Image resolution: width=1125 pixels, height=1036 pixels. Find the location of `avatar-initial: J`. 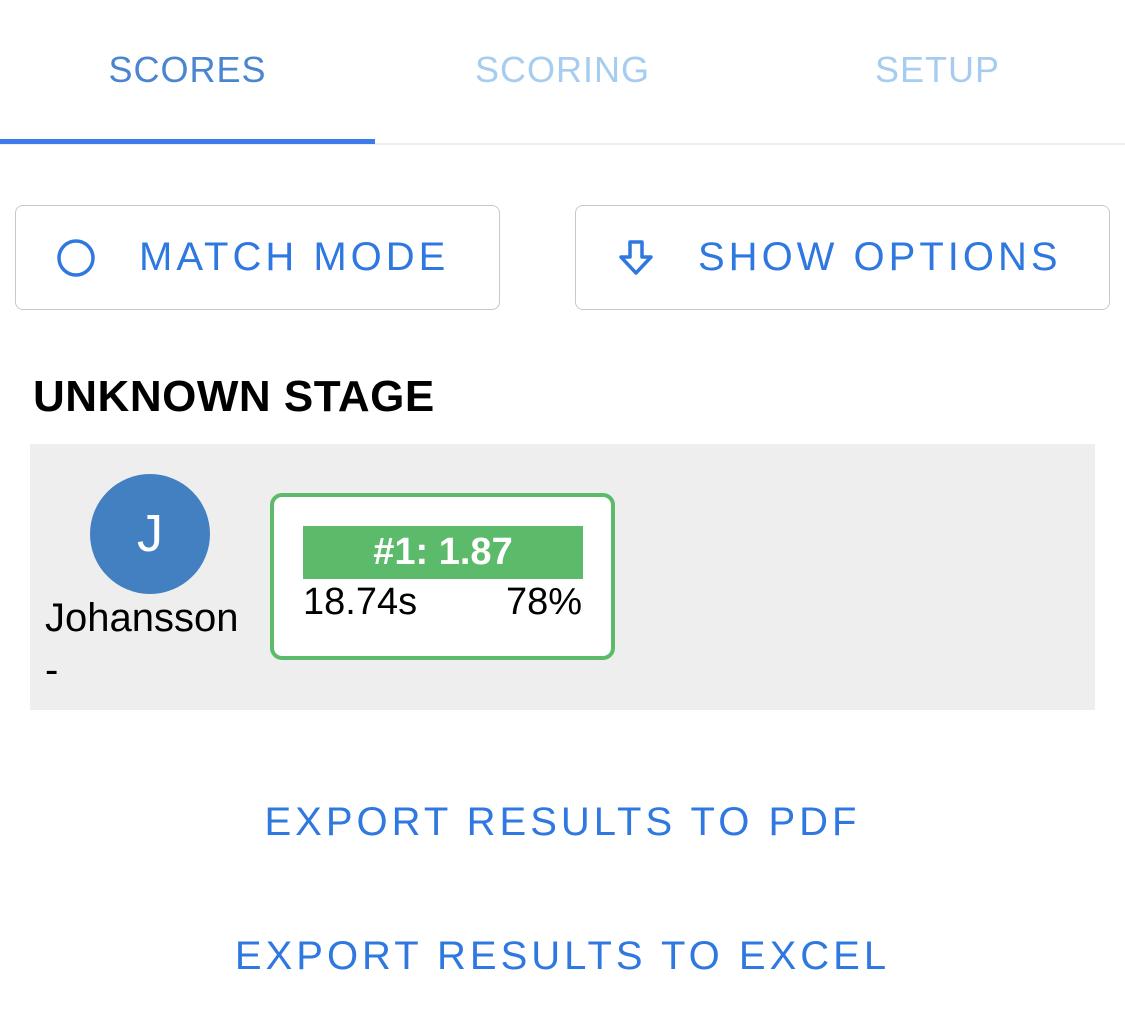

avatar-initial: J is located at coordinates (150, 534).